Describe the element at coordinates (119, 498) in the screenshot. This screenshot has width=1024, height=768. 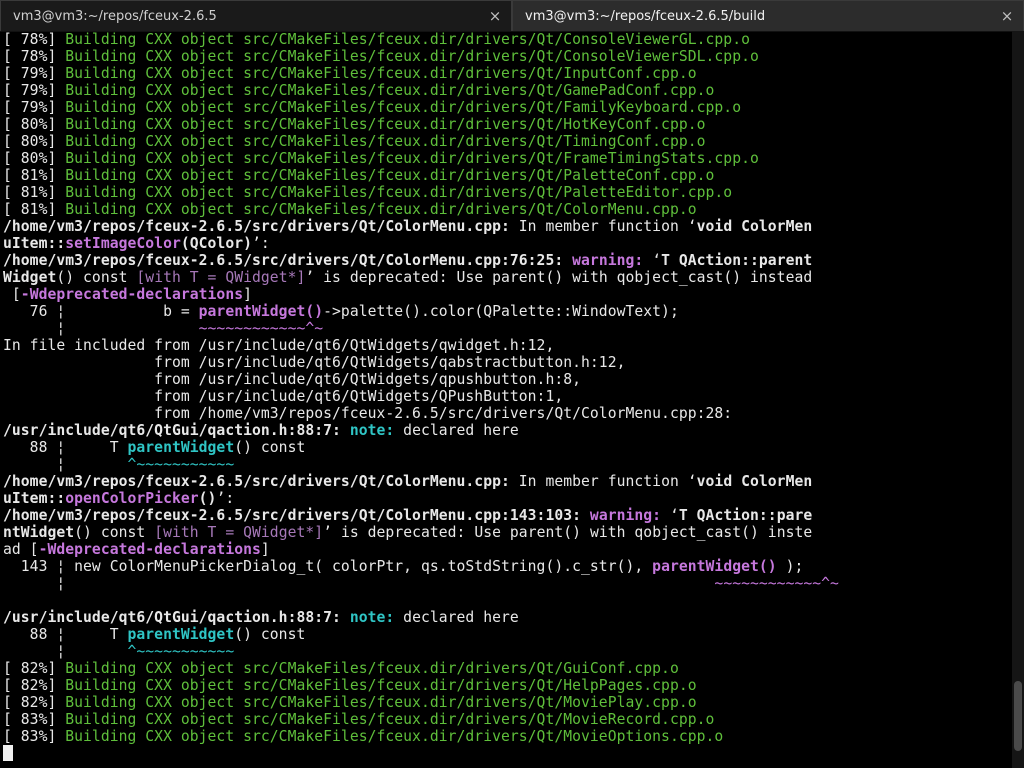
I see `warning-line: uItem::openColorPicker()’:` at that location.